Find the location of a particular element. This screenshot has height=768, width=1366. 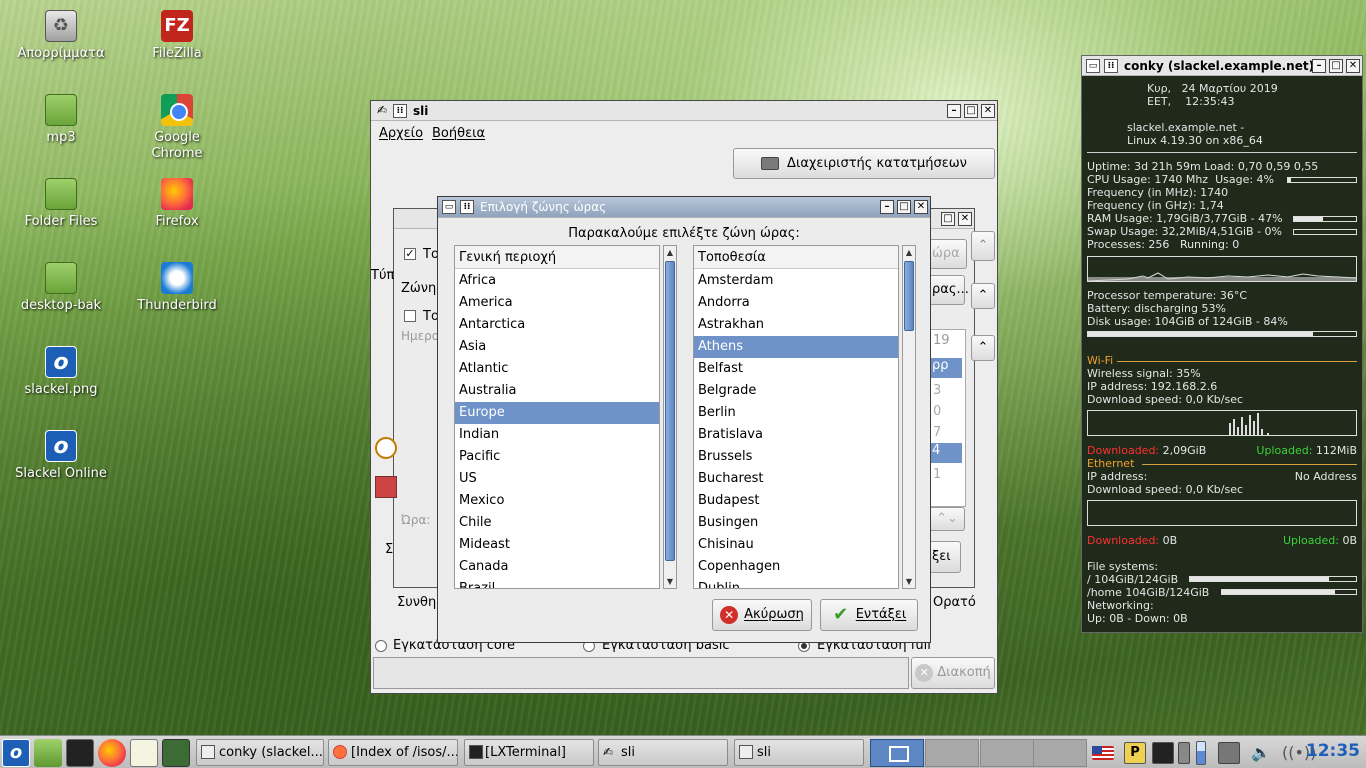

firefox-icon is located at coordinates (112, 753).